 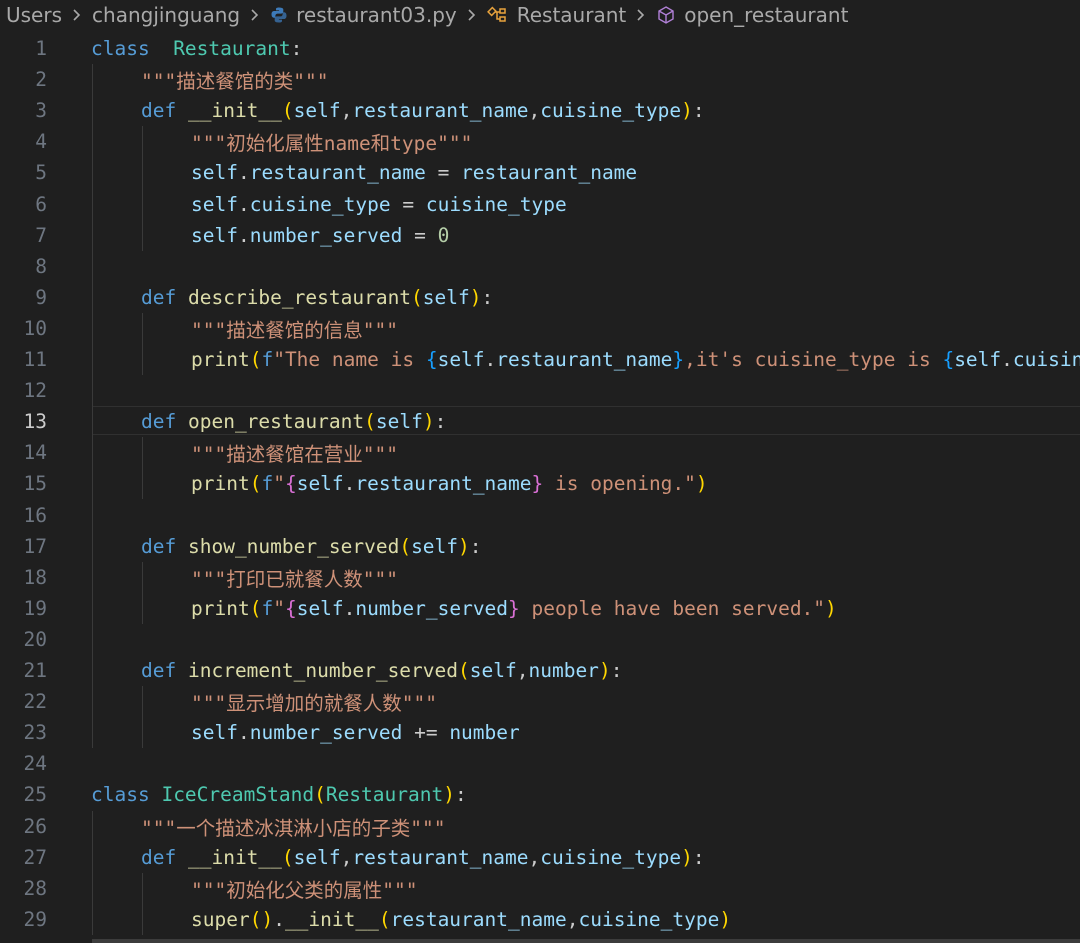 I want to click on code-token: (, so click(x=320, y=795).